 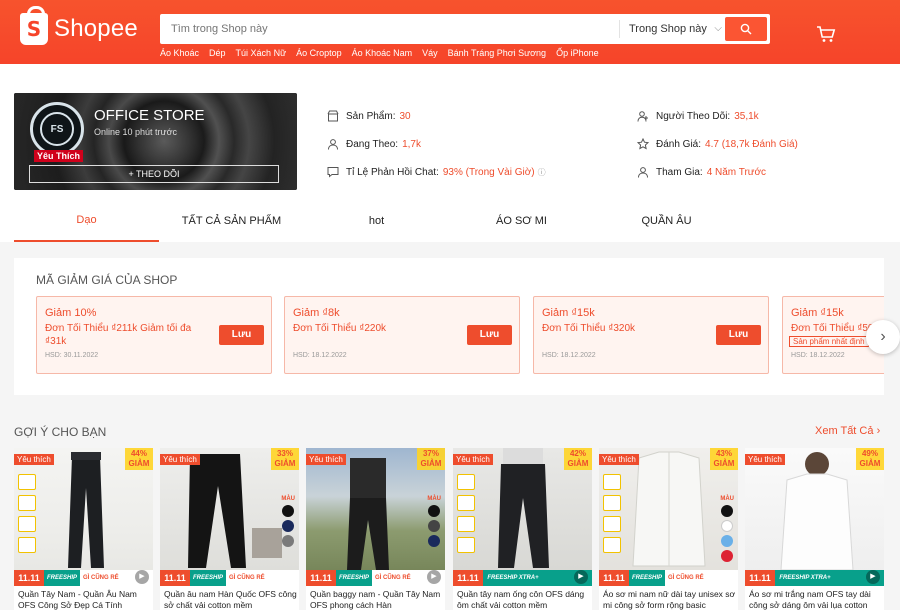 I want to click on cheap-tag: GÌ CŨNG RẺ, so click(x=262, y=578).